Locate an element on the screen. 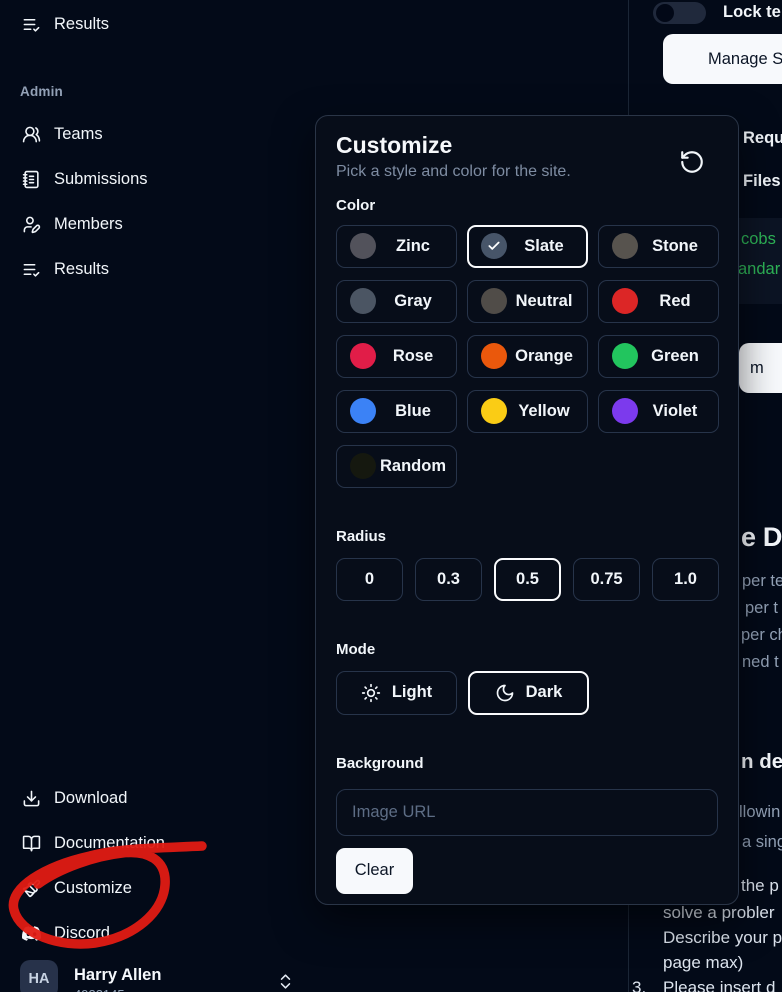 The height and width of the screenshot is (992, 782). color-option-label: Slate is located at coordinates (544, 245).